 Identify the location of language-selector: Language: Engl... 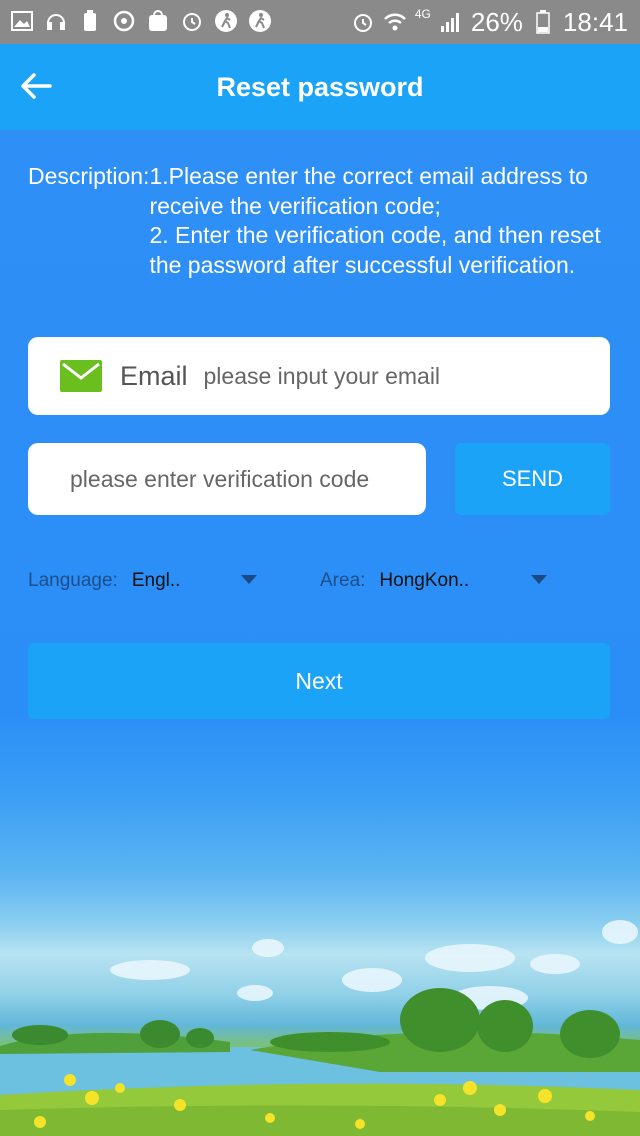
(104, 581).